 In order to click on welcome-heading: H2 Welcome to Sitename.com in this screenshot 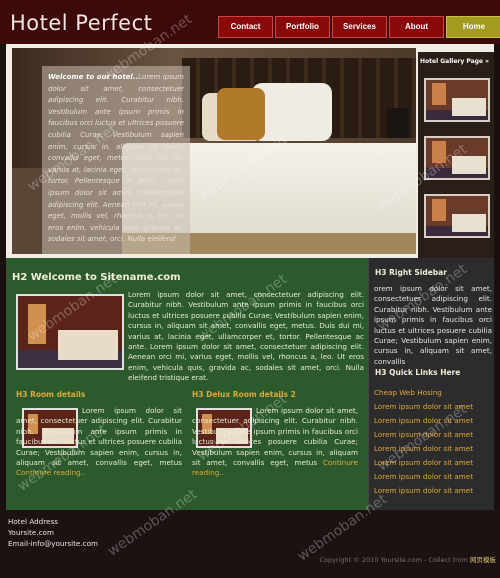, I will do `click(96, 277)`.